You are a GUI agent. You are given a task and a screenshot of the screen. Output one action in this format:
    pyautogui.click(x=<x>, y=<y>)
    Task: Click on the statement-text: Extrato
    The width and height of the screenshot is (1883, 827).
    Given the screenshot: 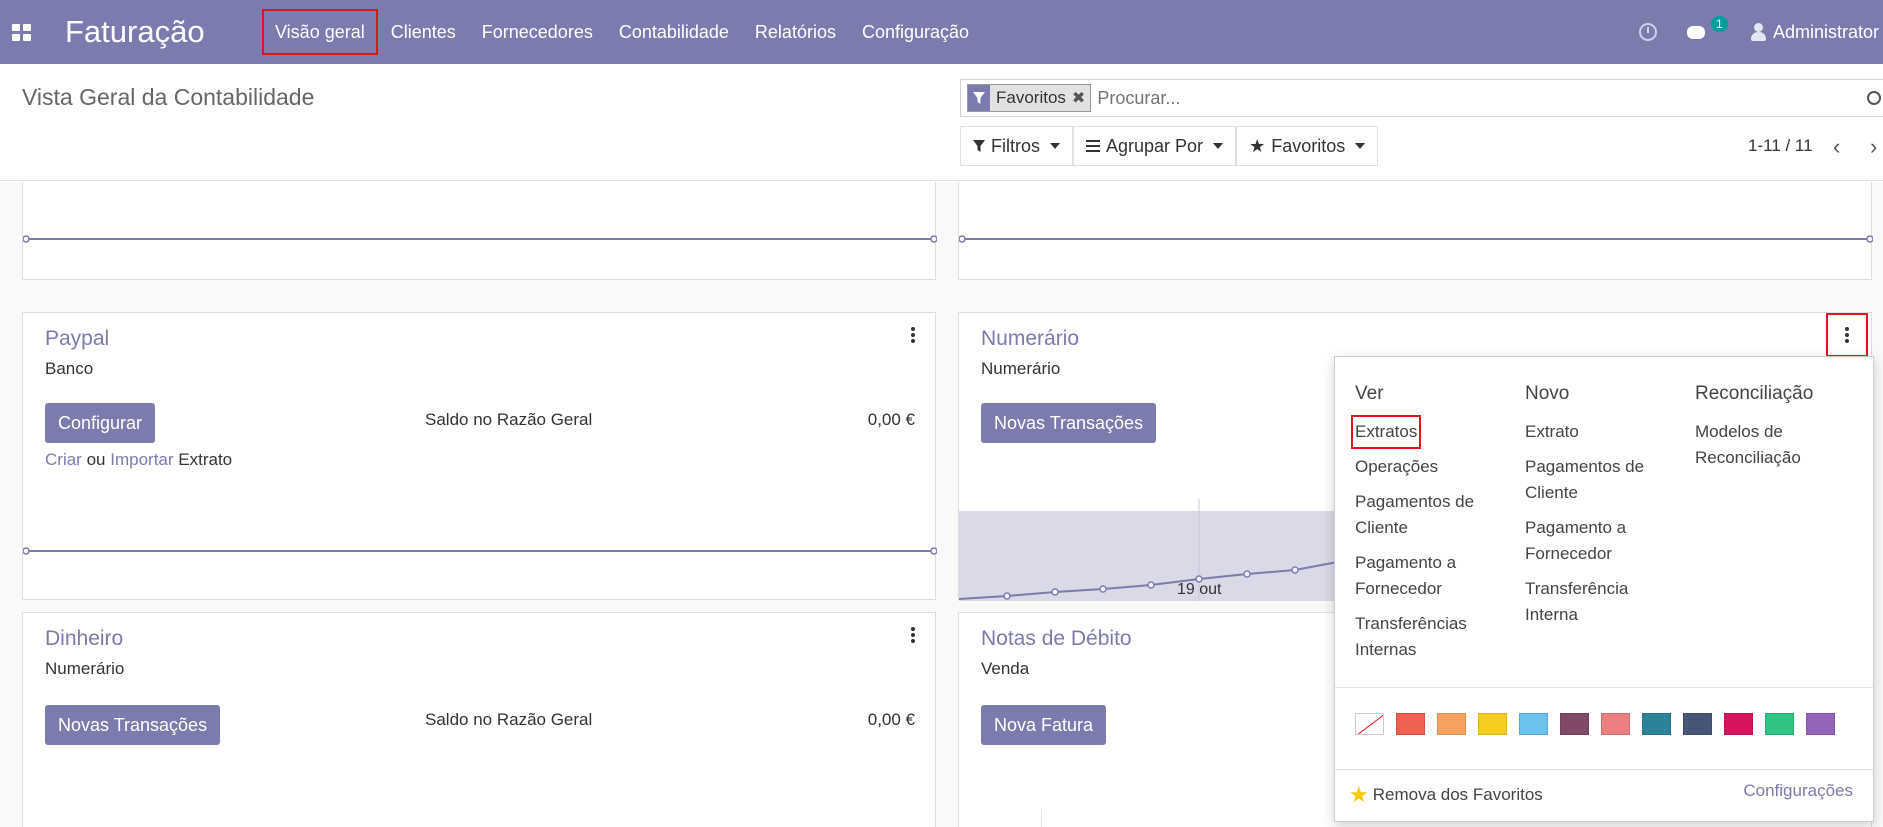 What is the action you would take?
    pyautogui.click(x=205, y=459)
    